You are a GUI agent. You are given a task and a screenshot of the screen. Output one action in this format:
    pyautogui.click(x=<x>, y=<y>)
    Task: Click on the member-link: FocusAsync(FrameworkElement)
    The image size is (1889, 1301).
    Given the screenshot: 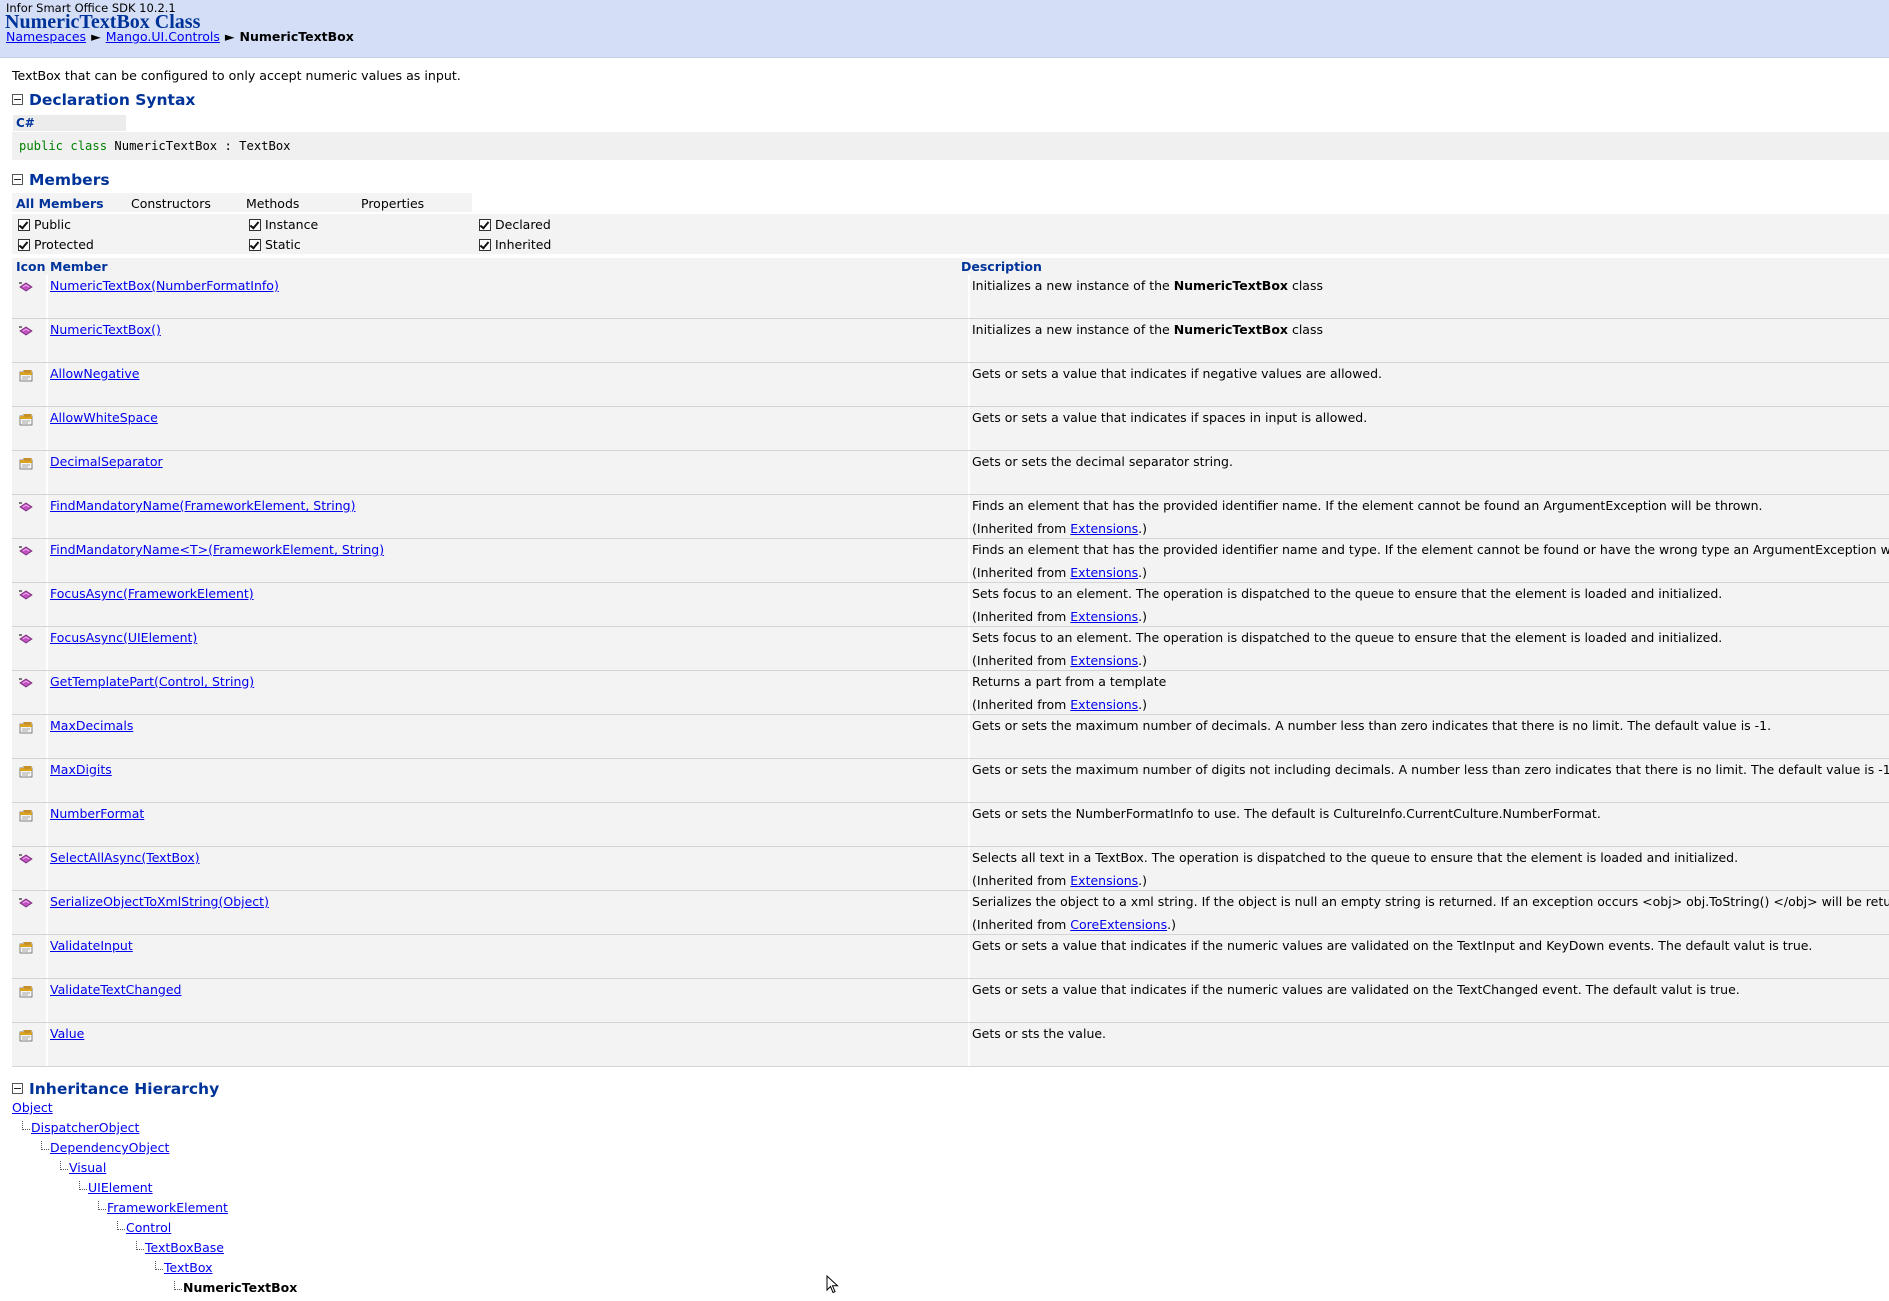 What is the action you would take?
    pyautogui.click(x=152, y=593)
    